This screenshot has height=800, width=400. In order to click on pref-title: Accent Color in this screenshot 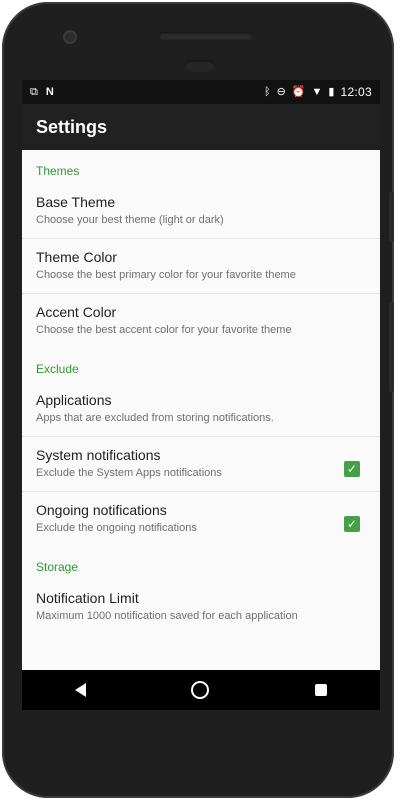, I will do `click(76, 312)`.